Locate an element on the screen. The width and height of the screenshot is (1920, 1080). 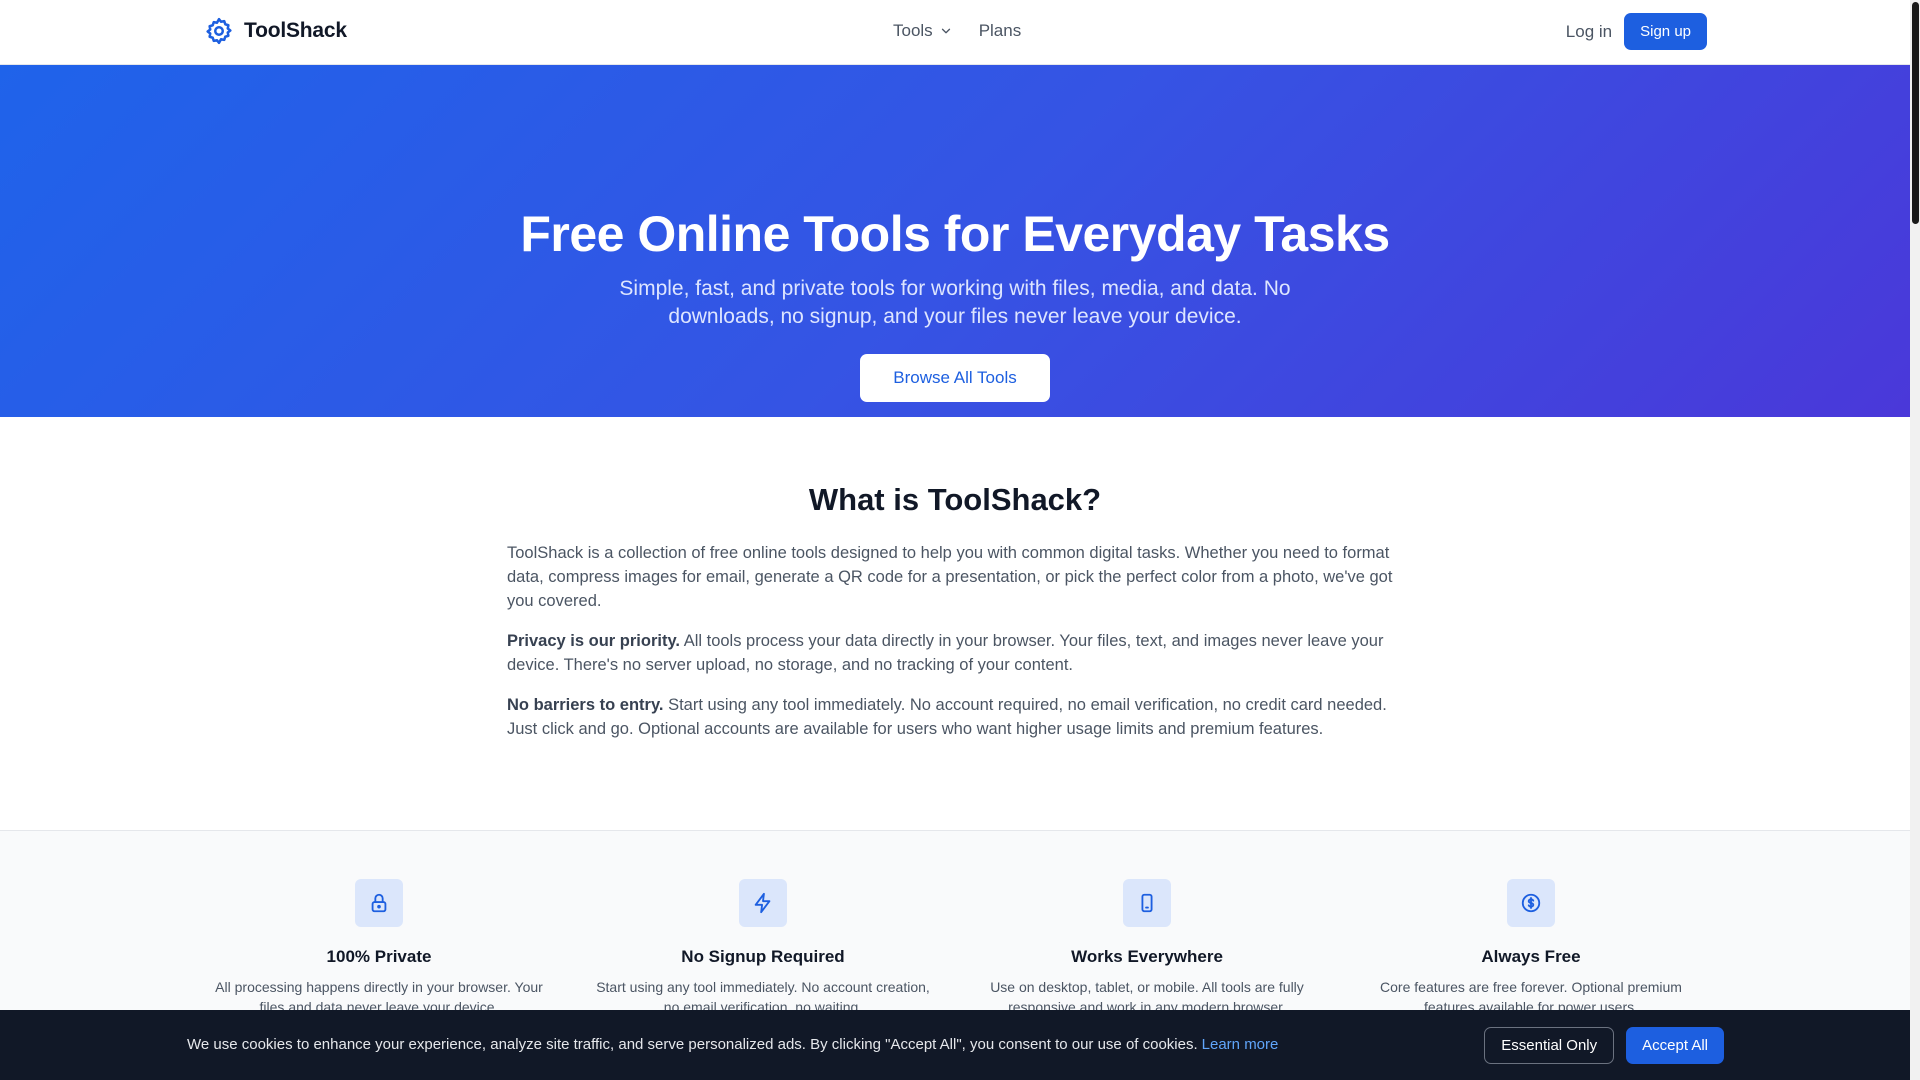
brand-name: ToolShack is located at coordinates (295, 30).